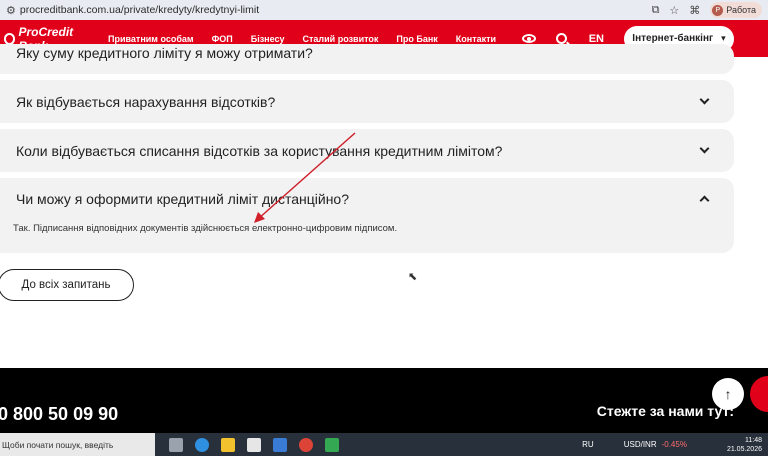 The height and width of the screenshot is (456, 768). I want to click on task-view-icon, so click(176, 444).